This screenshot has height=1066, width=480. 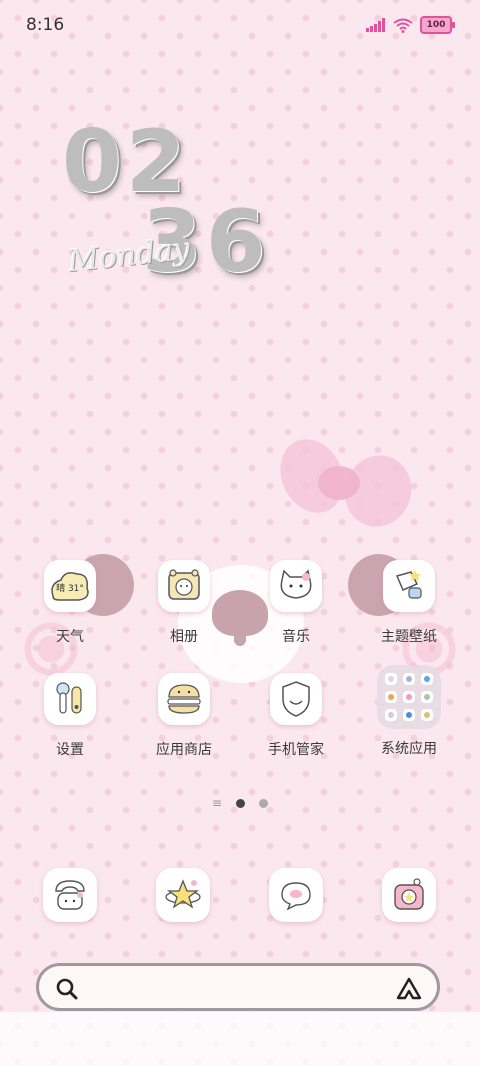 I want to click on settings-icon, so click(x=70, y=699).